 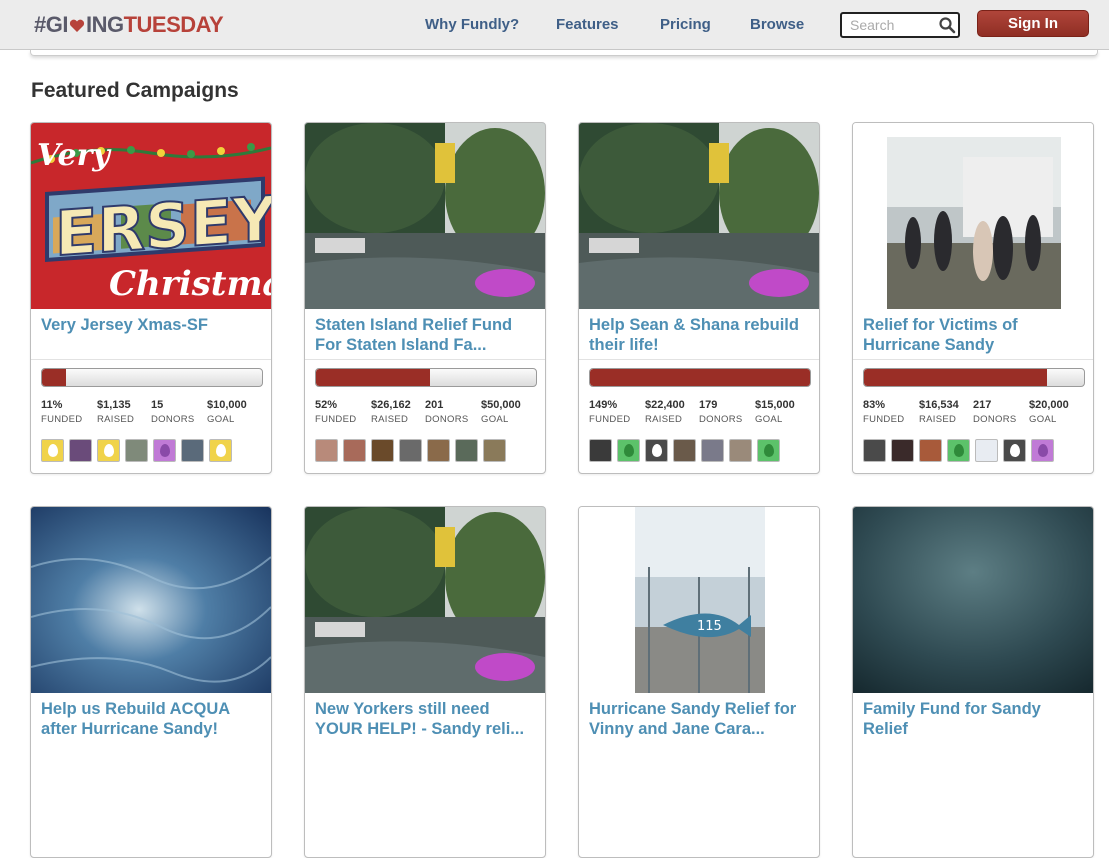 What do you see at coordinates (326, 405) in the screenshot?
I see `funded-value: 52%` at bounding box center [326, 405].